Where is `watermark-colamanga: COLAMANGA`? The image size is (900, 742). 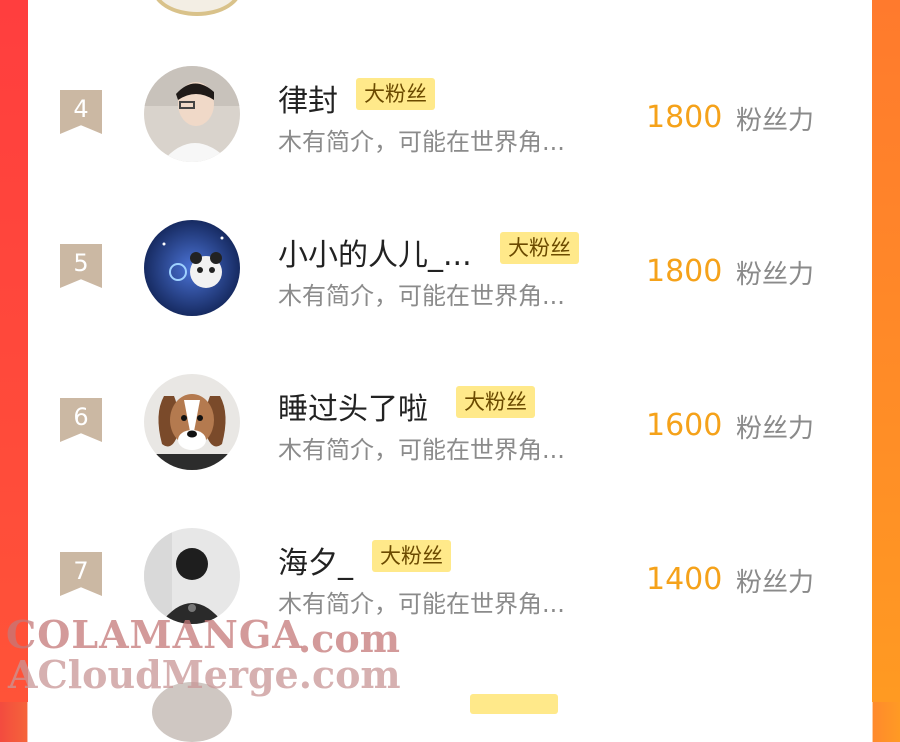 watermark-colamanga: COLAMANGA is located at coordinates (154, 634).